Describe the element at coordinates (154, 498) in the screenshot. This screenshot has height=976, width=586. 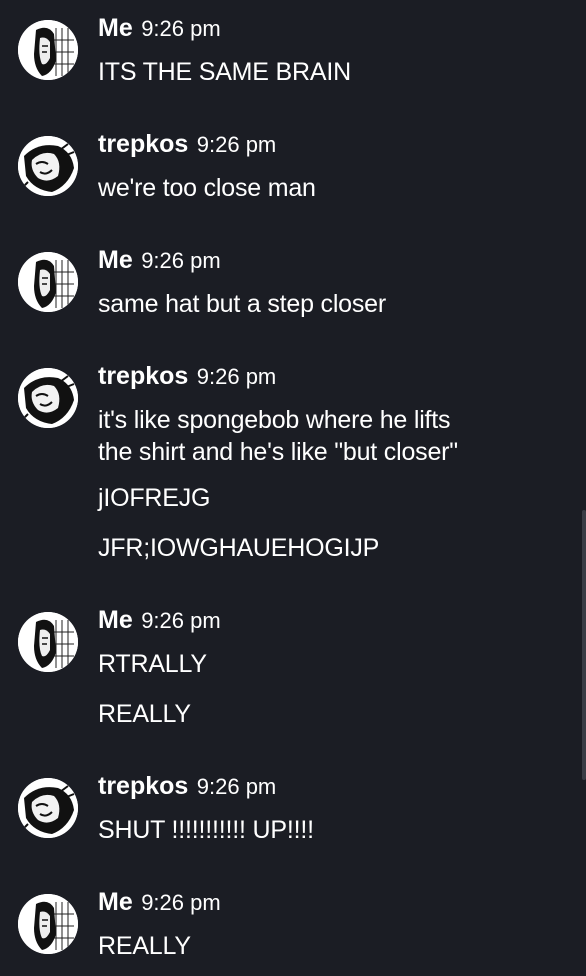
I see `message-text: jIOFREJG` at that location.